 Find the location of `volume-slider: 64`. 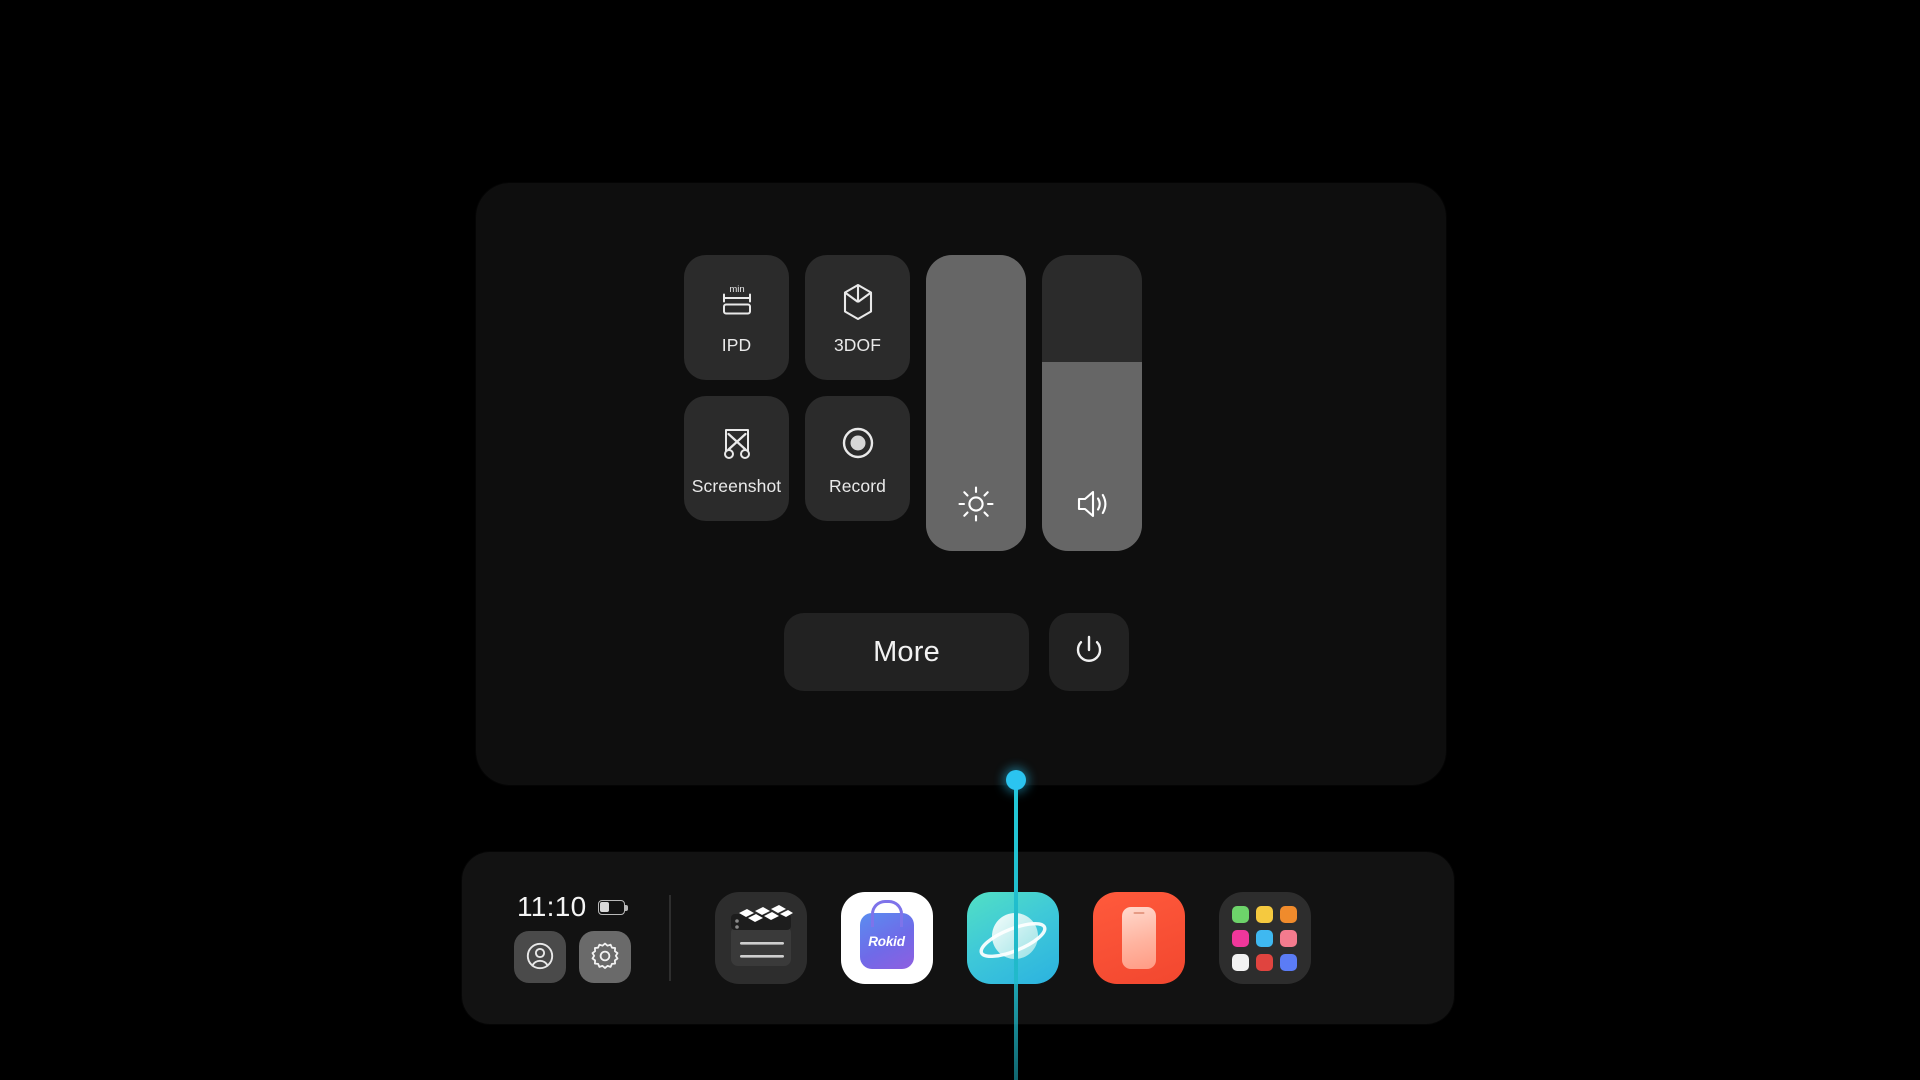

volume-slider: 64 is located at coordinates (1092, 403).